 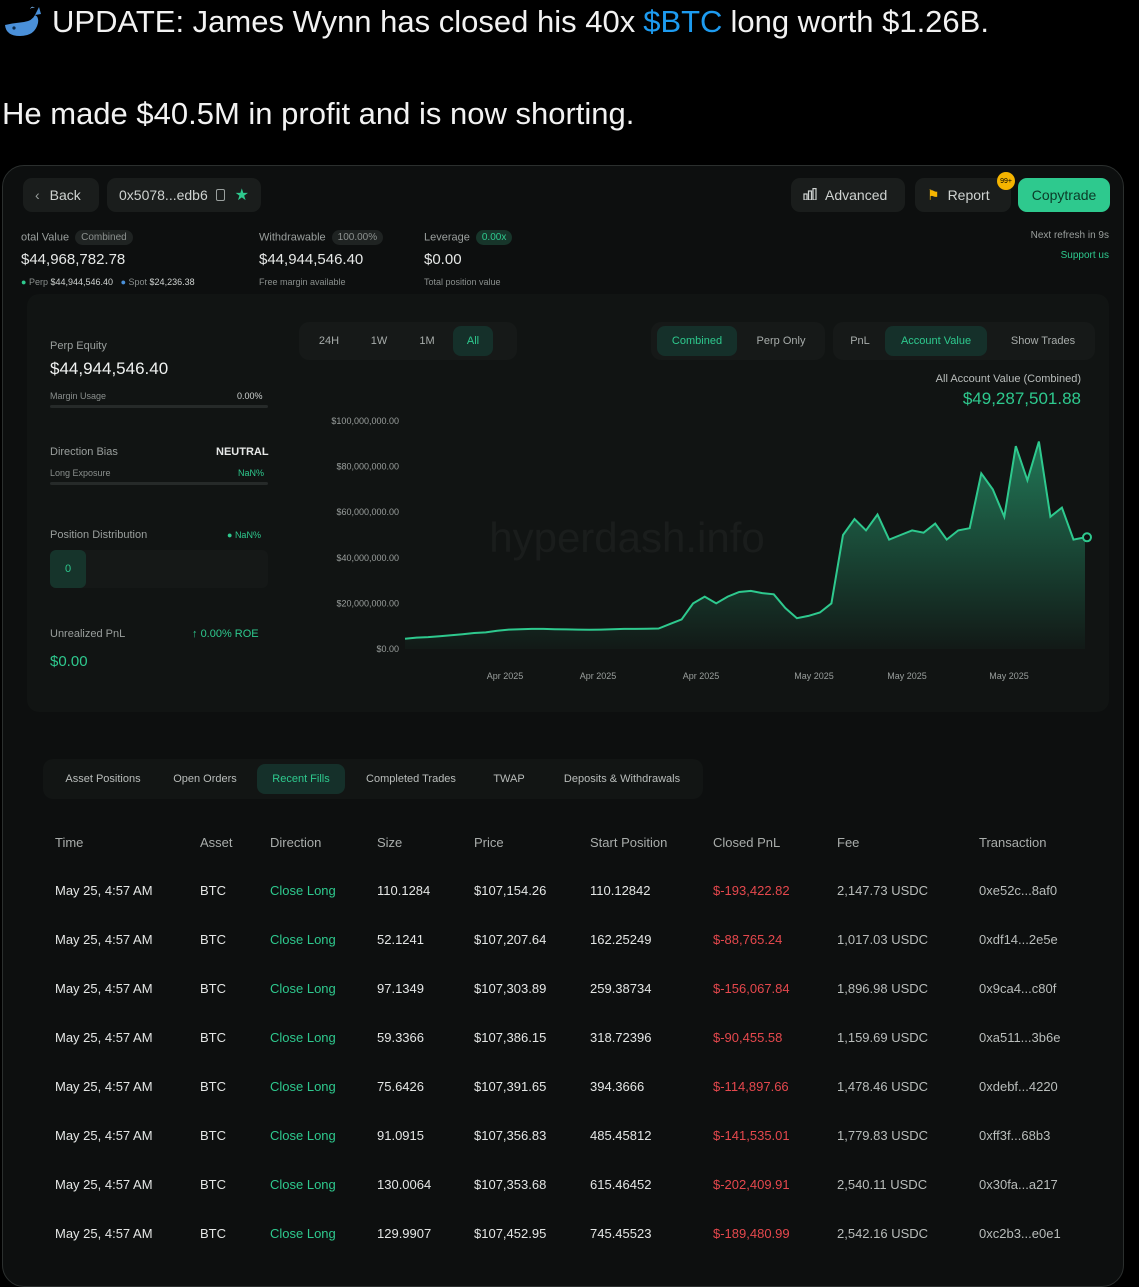 I want to click on copytrade-button: Copytrade, so click(x=1064, y=195).